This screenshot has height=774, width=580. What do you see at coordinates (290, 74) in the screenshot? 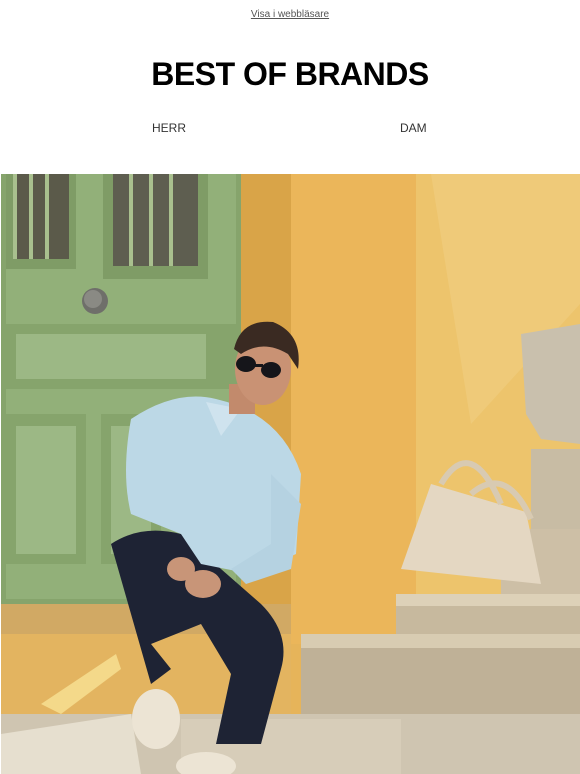
I see `brand-logo: BEST OF BRANDS` at bounding box center [290, 74].